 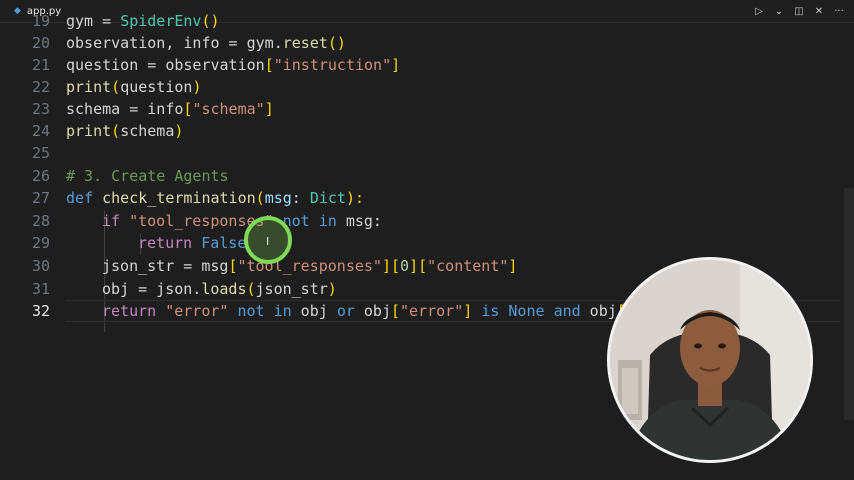 What do you see at coordinates (420, 131) in the screenshot?
I see `code-line-24: 24 print(schema)` at bounding box center [420, 131].